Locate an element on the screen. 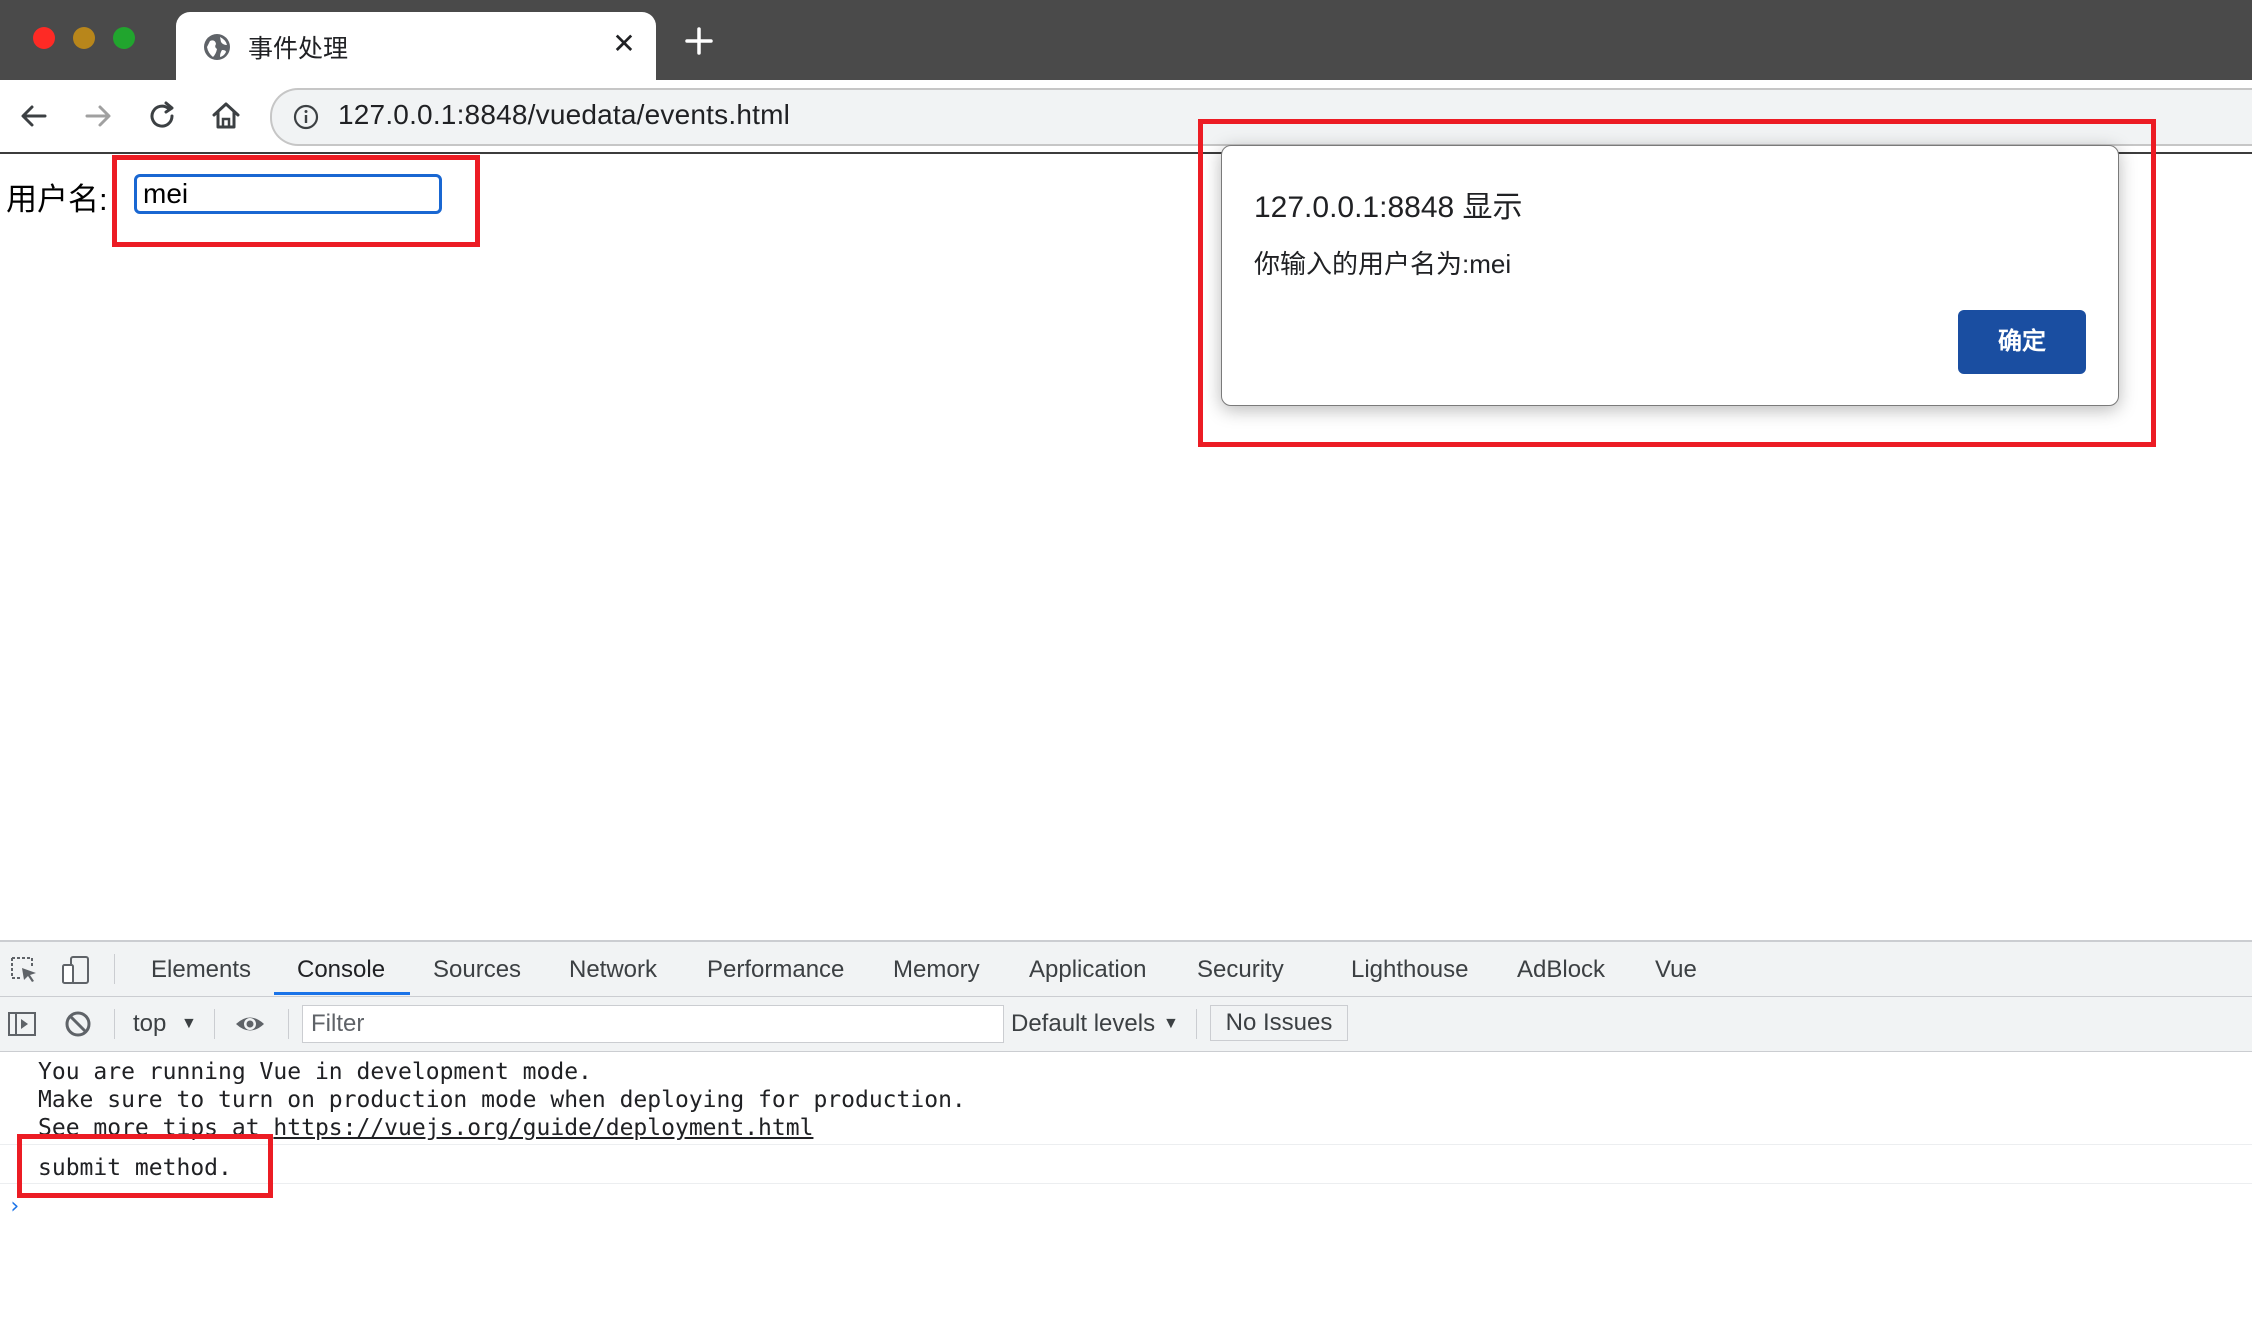  highlight-box-console is located at coordinates (145, 1166).